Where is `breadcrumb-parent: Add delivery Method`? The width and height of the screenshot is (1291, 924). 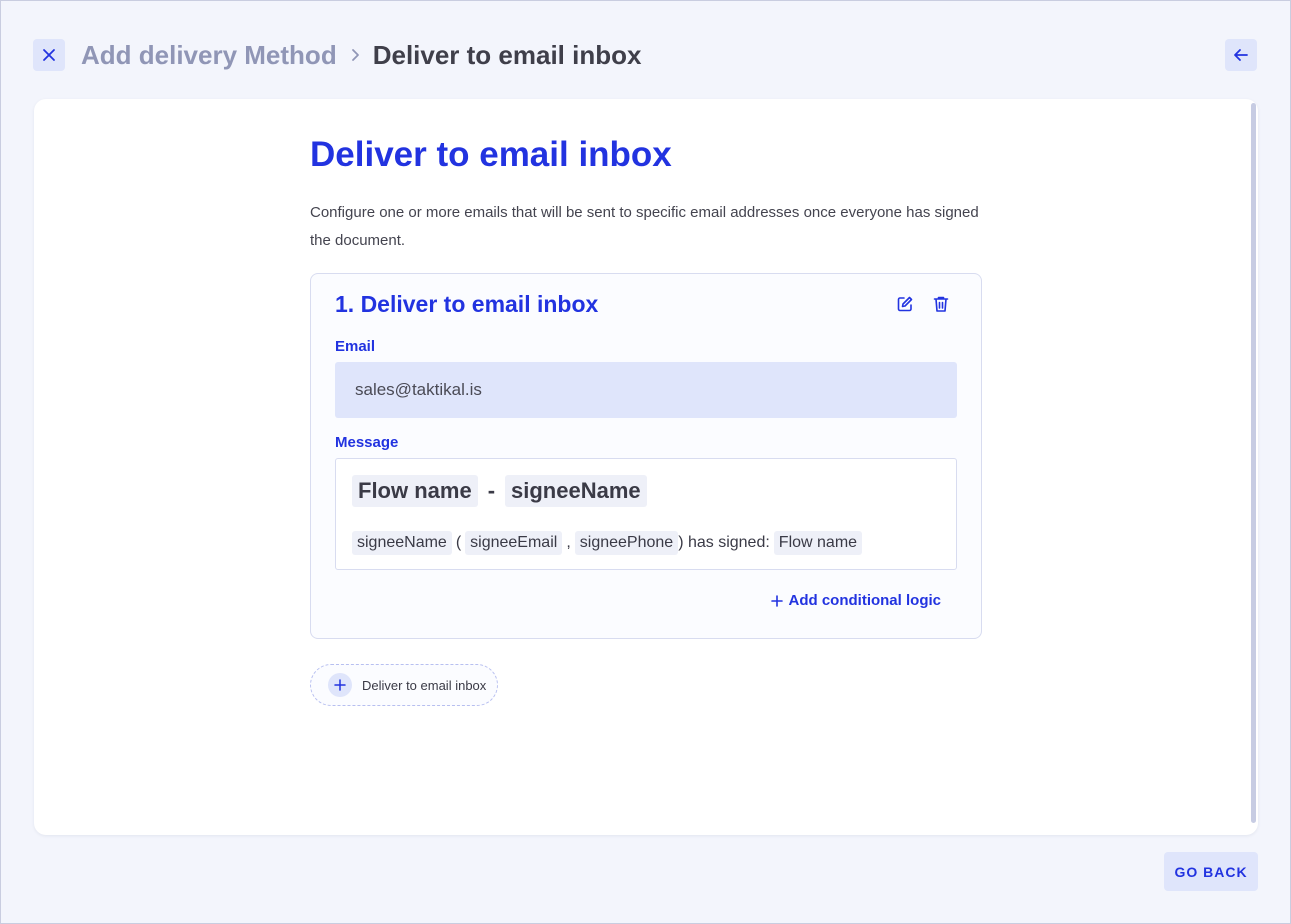
breadcrumb-parent: Add delivery Method is located at coordinates (209, 55).